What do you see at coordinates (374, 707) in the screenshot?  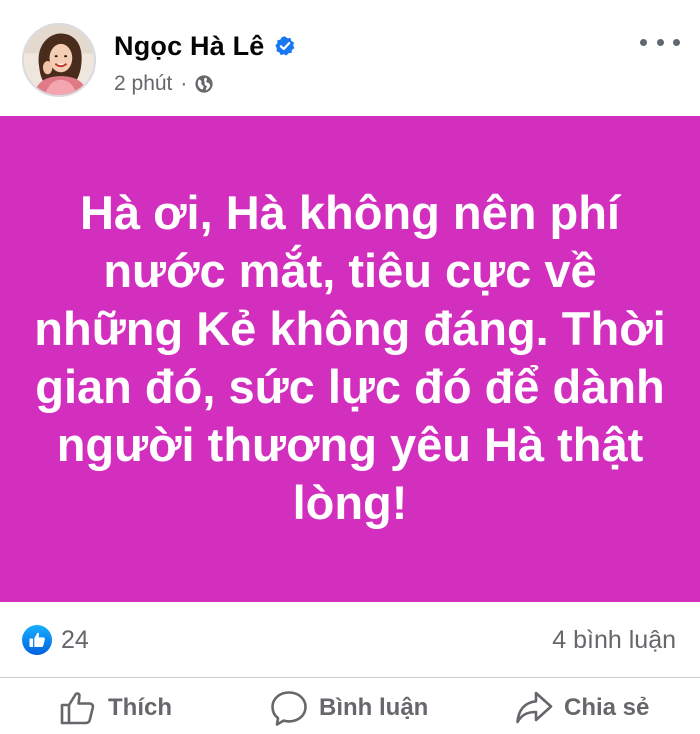 I see `comment-button-label: Bình luận` at bounding box center [374, 707].